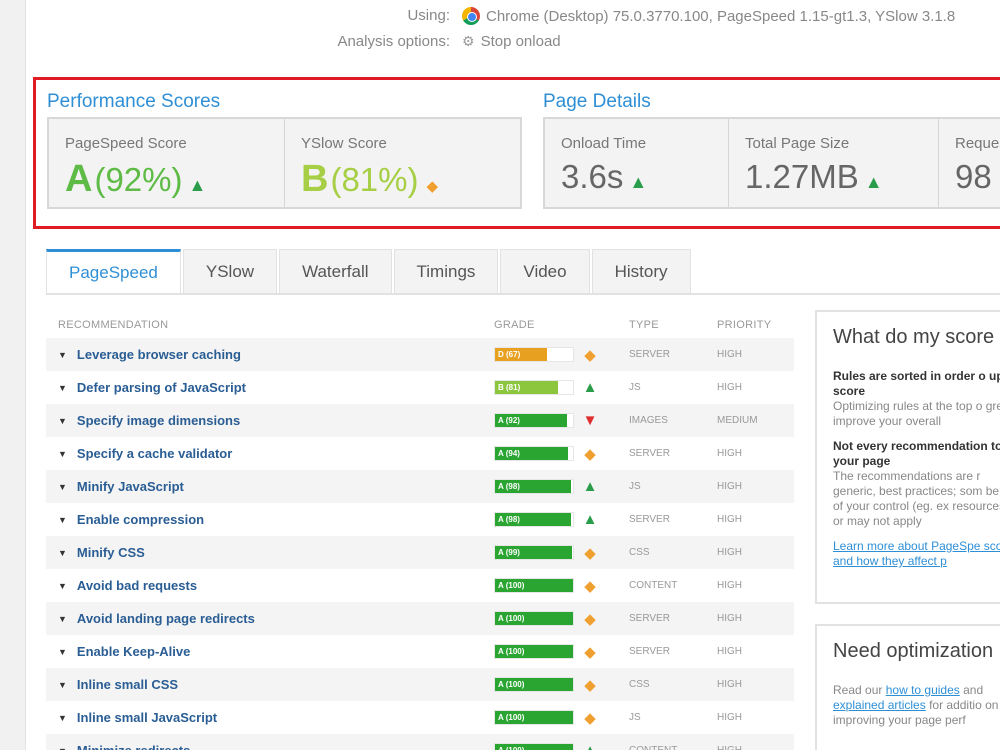 The height and width of the screenshot is (750, 1000). Describe the element at coordinates (590, 718) in the screenshot. I see `trend-neutral-diamond-icon: ◆` at that location.